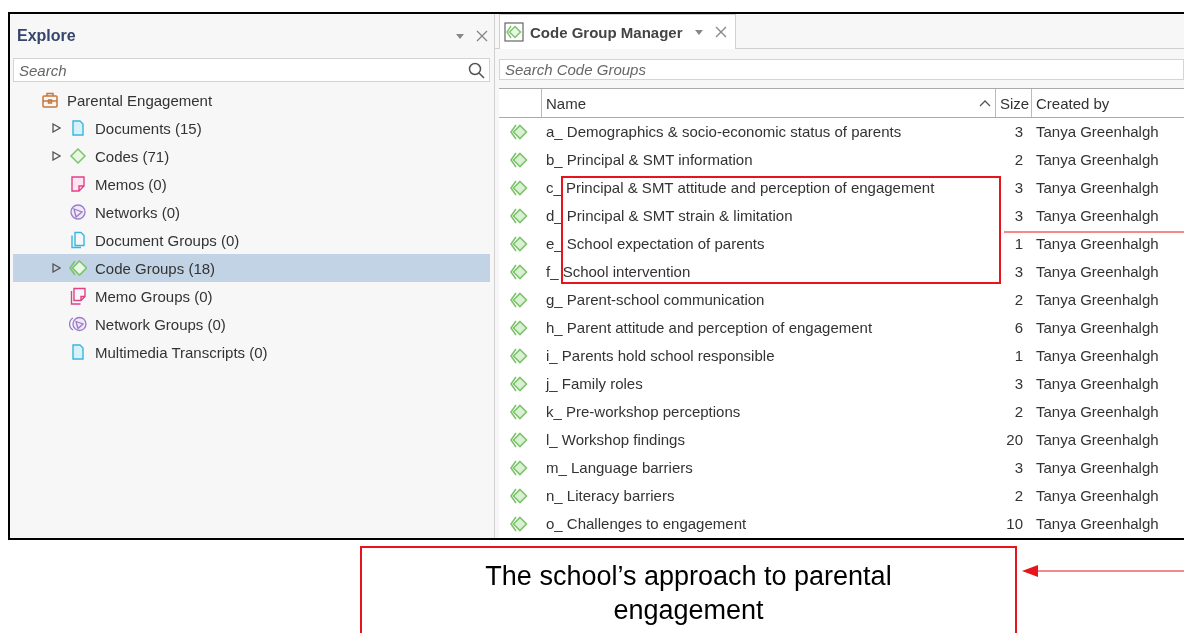 The image size is (1184, 633). What do you see at coordinates (251, 240) in the screenshot?
I see `tree-item: Document Groups (0)` at bounding box center [251, 240].